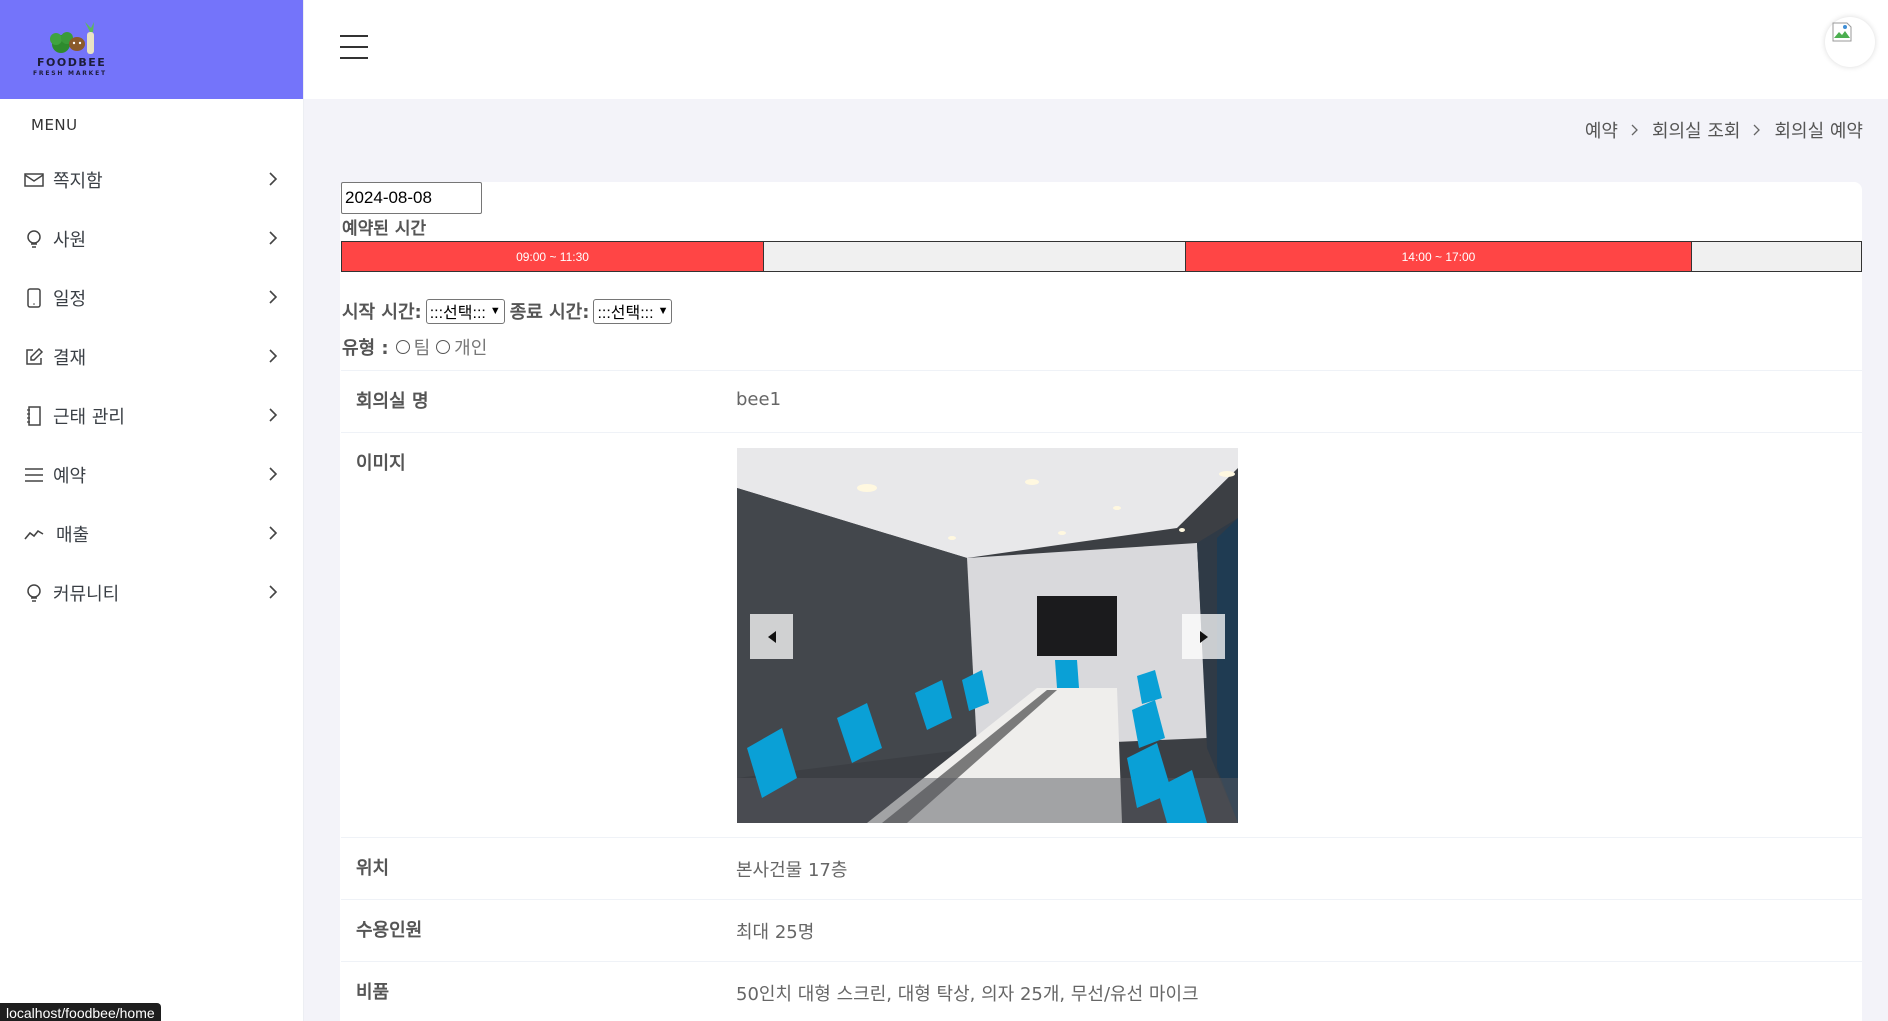 The width and height of the screenshot is (1888, 1021). I want to click on topbar, so click(1096, 49).